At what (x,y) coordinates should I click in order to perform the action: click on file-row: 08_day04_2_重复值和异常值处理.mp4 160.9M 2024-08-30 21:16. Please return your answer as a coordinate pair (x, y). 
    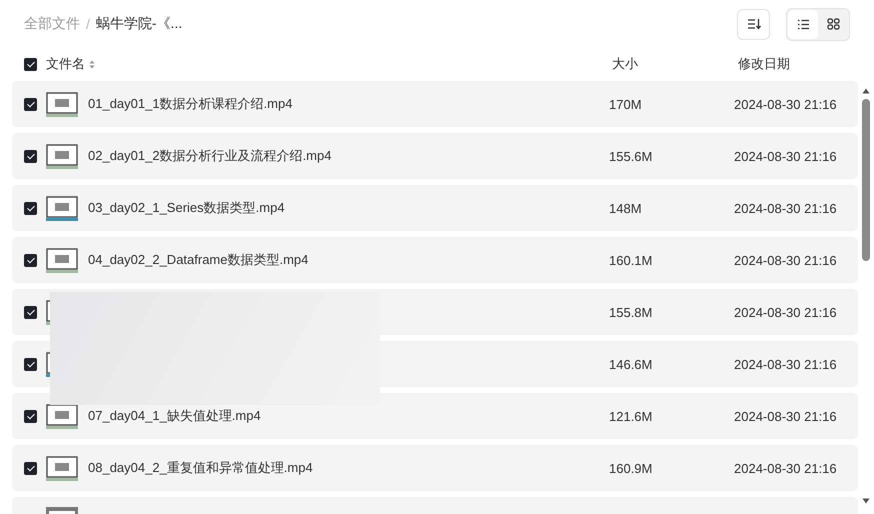
    Looking at the image, I should click on (435, 468).